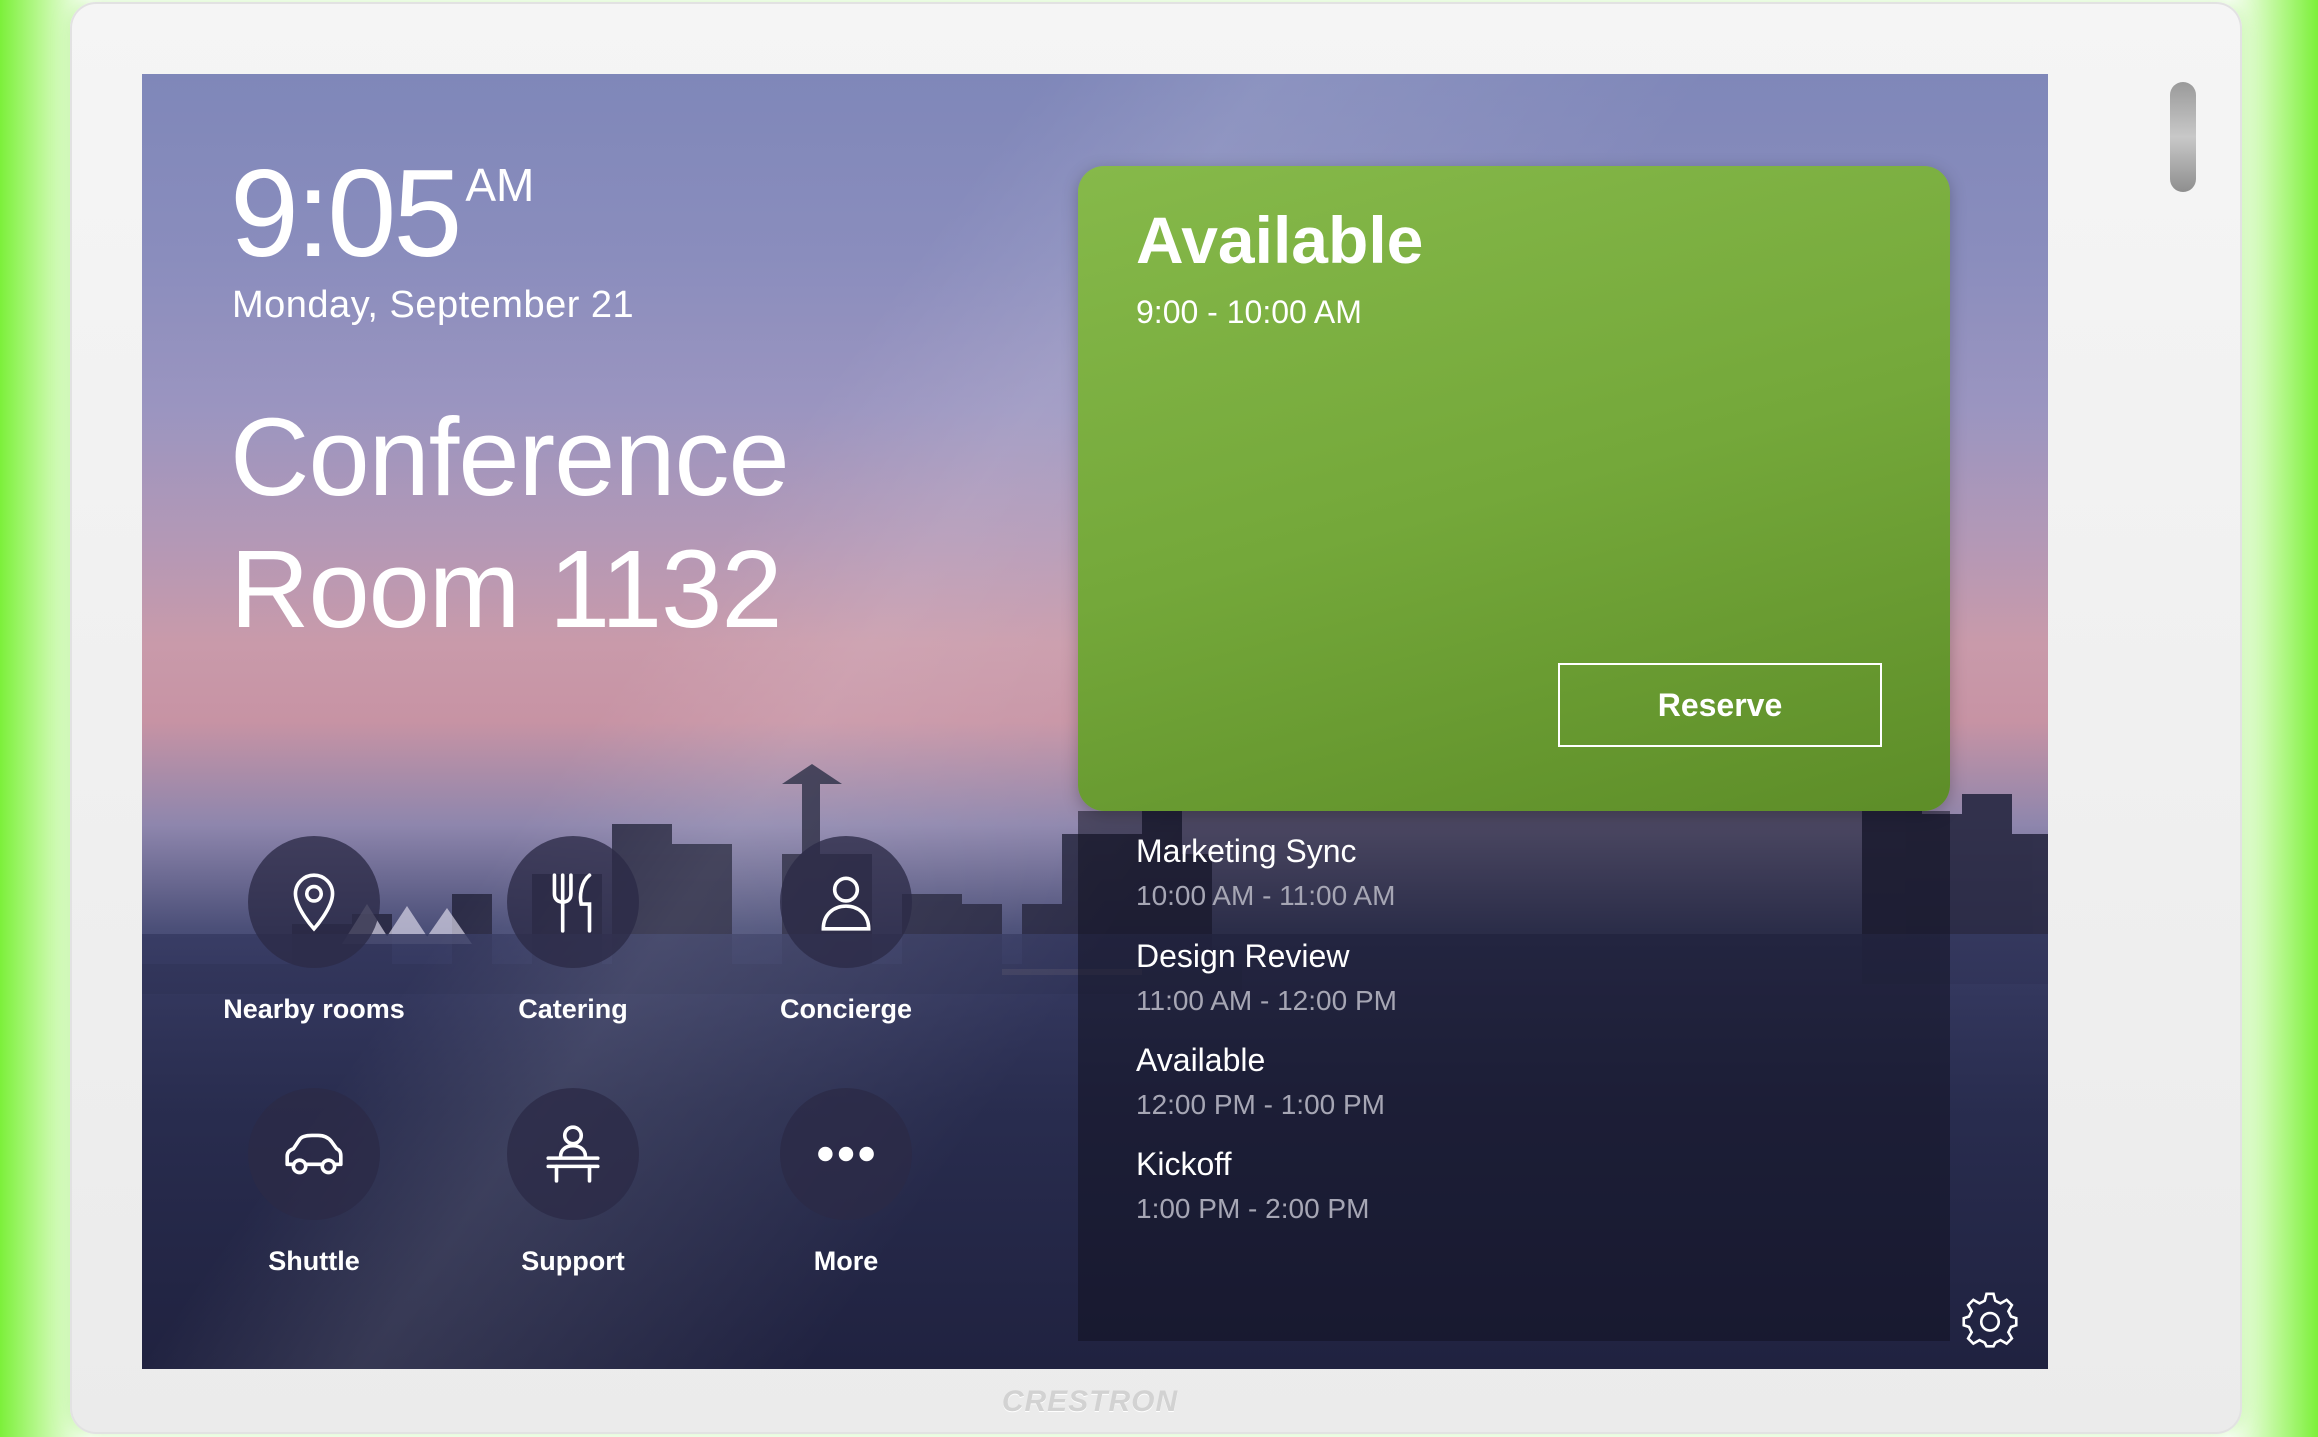 This screenshot has height=1437, width=2318. I want to click on tile-support: Support, so click(573, 1182).